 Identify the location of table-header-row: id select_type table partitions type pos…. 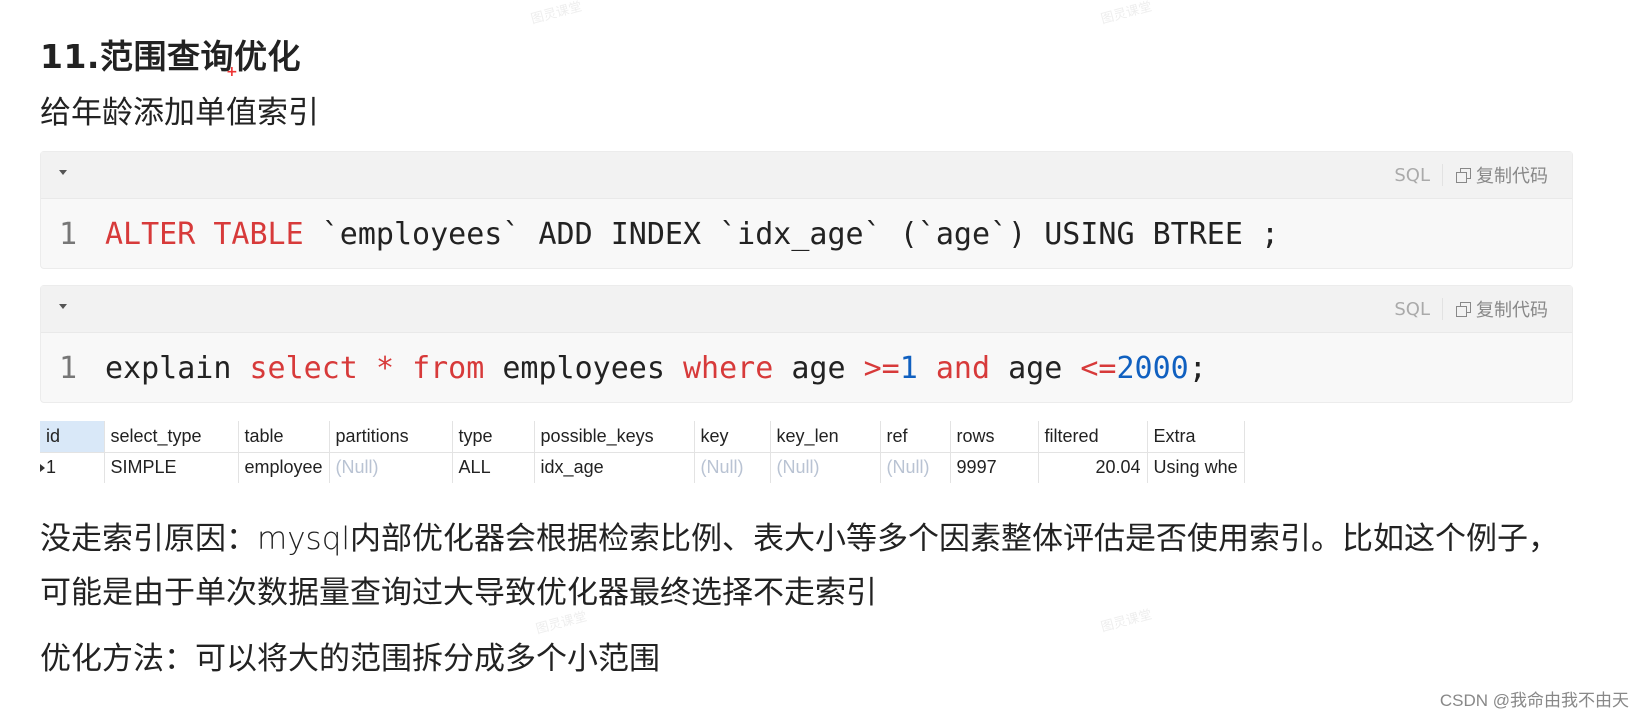
(642, 437).